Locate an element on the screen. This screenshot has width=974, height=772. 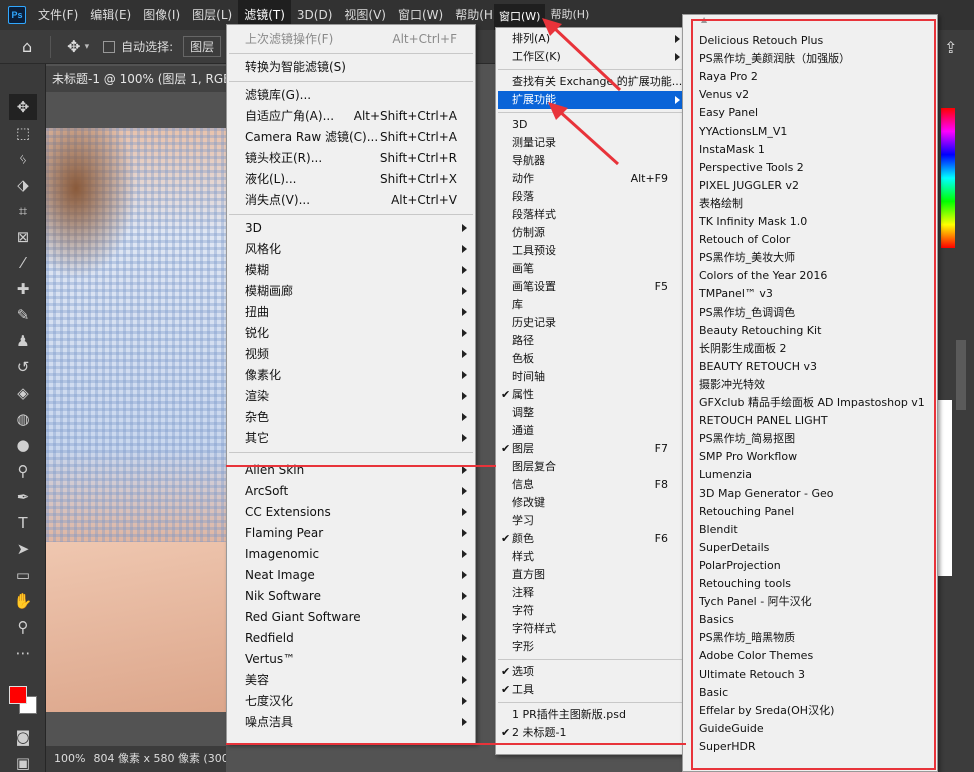
more-tools-icon: ⋯ is located at coordinates (23, 653).